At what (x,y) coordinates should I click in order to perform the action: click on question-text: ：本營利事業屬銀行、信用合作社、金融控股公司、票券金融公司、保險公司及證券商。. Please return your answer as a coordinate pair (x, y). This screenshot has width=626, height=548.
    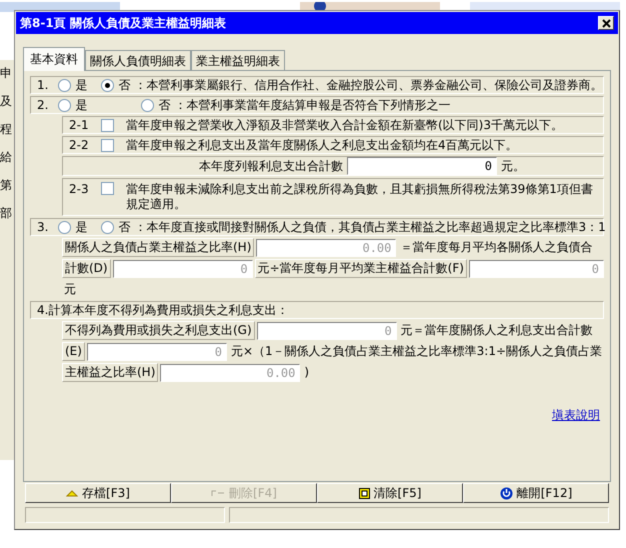
    Looking at the image, I should click on (369, 85).